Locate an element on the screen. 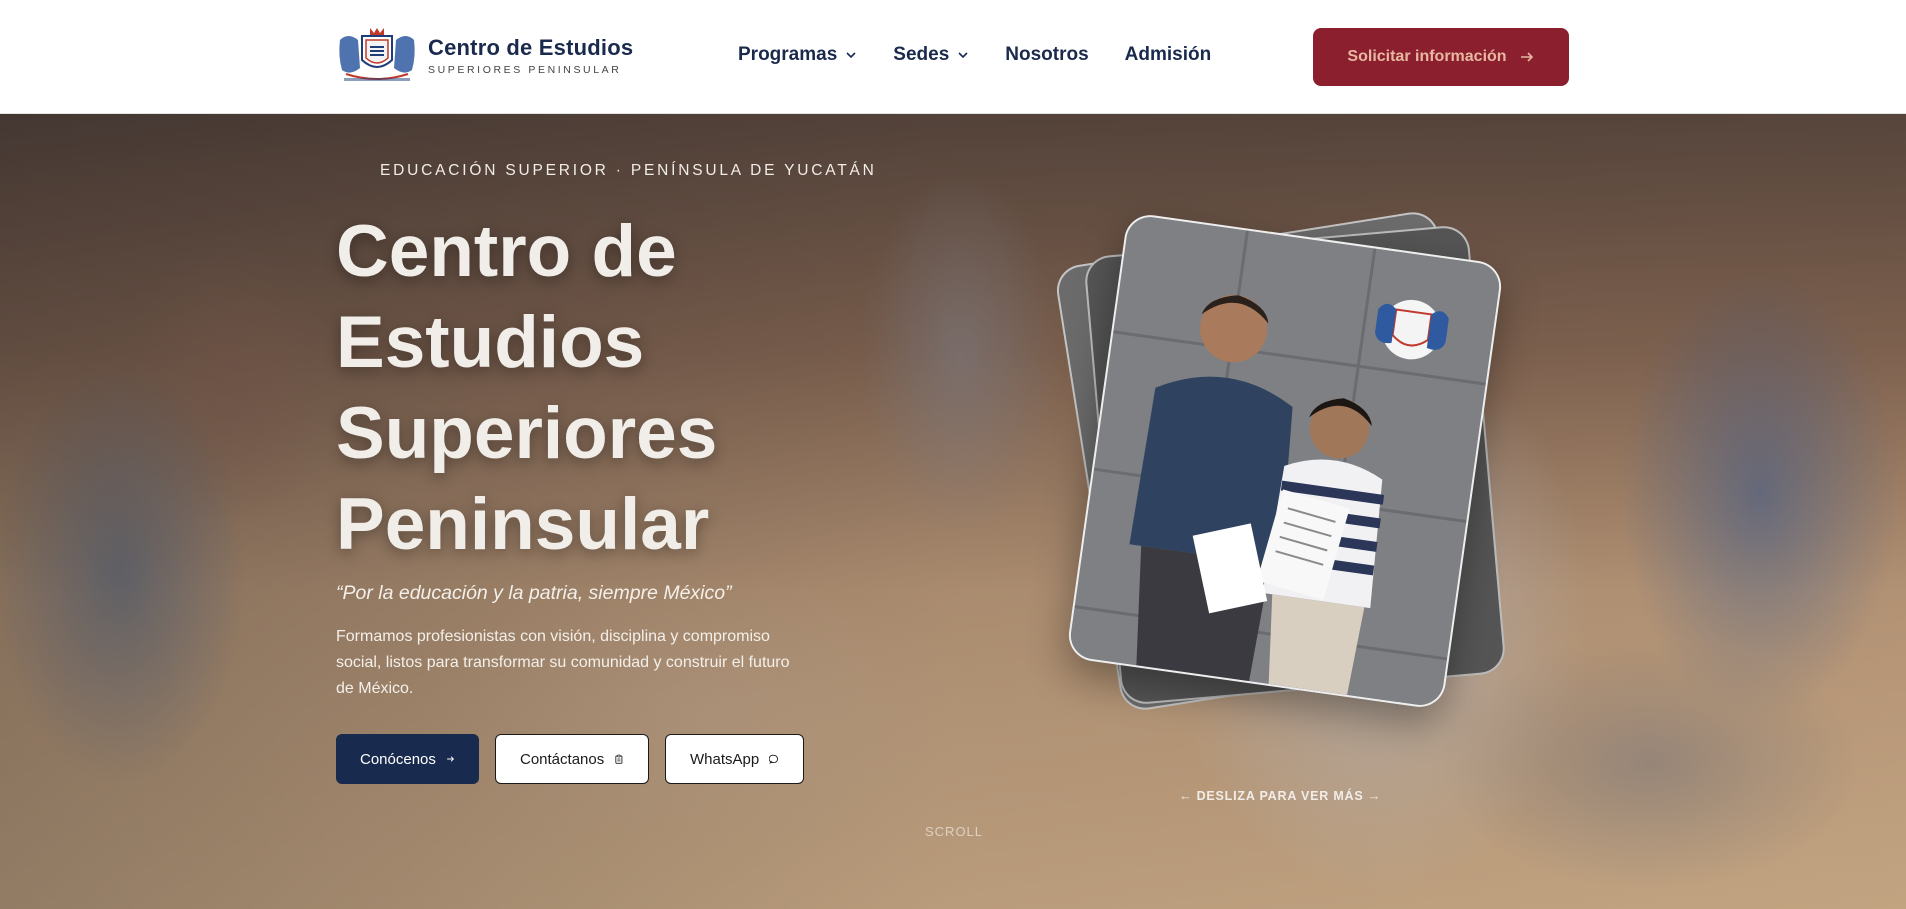 This screenshot has height=909, width=1906. contactanos-button: Contáctanos is located at coordinates (572, 759).